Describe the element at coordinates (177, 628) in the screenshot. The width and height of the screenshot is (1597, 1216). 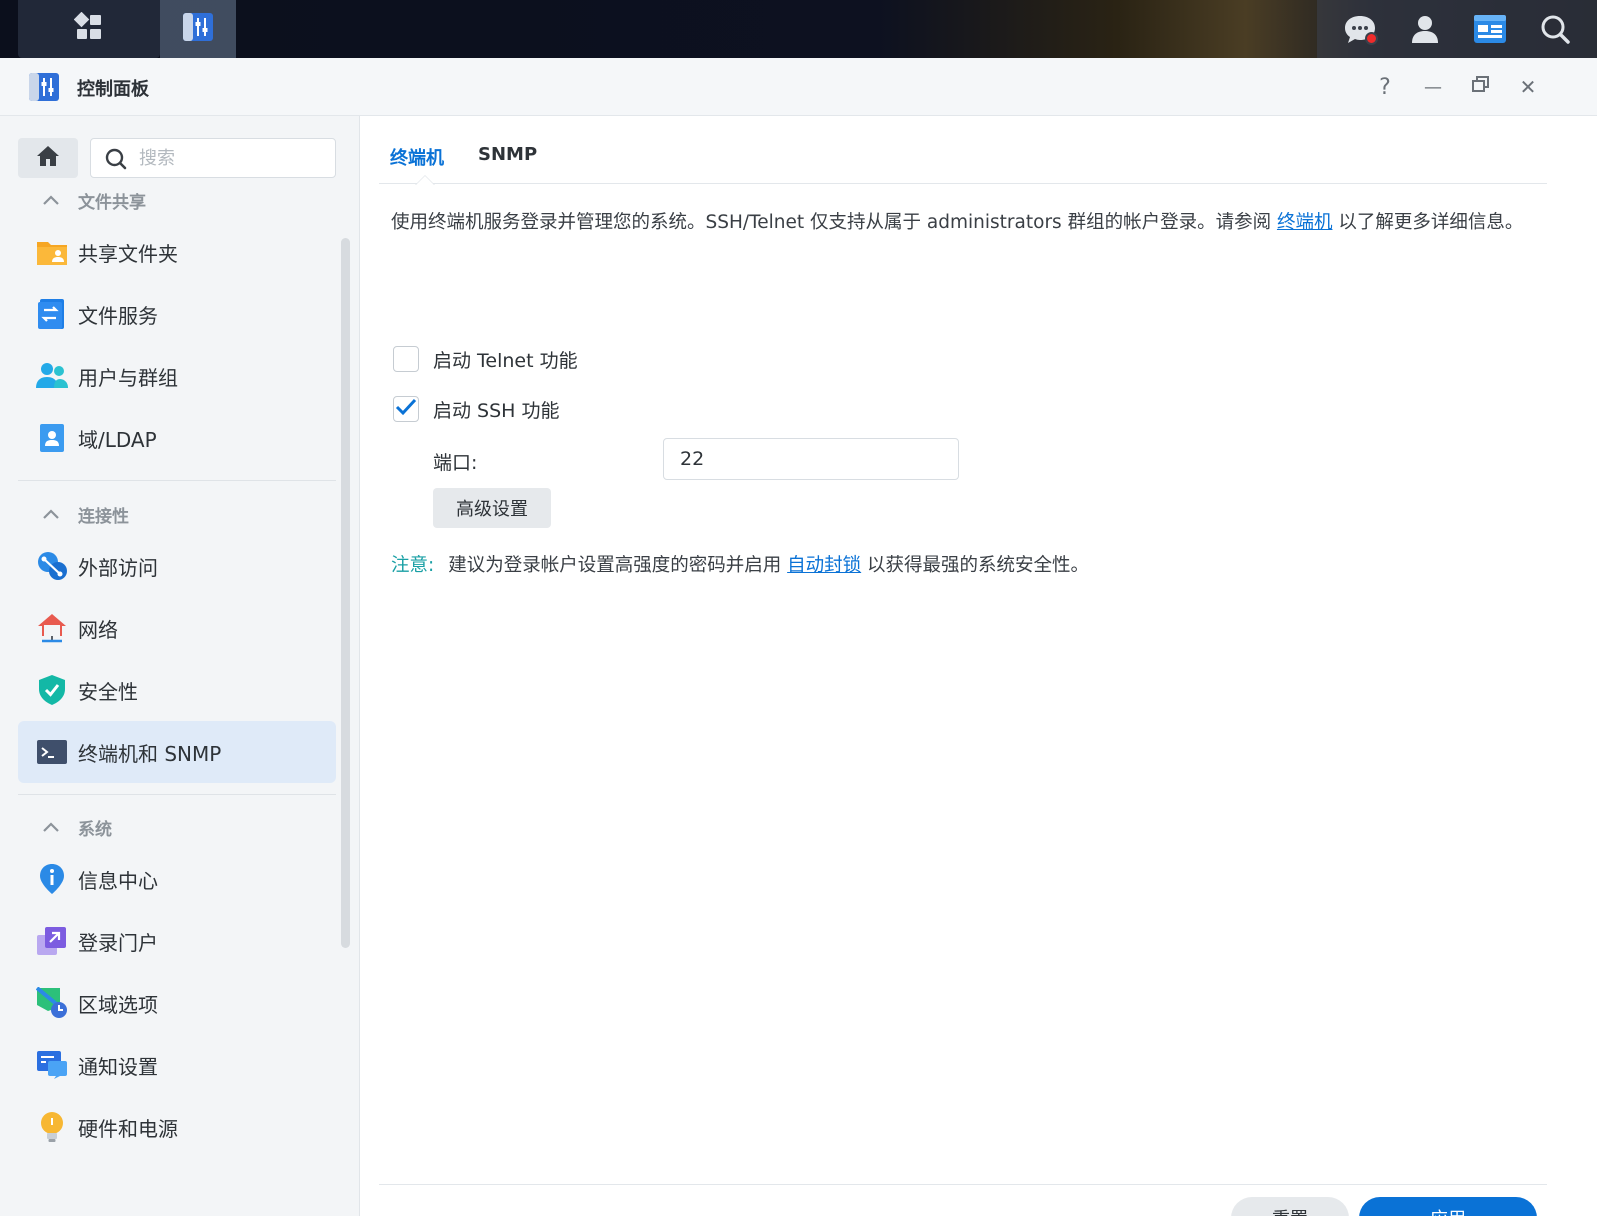
I see `sidebar-item-network: 网络` at that location.